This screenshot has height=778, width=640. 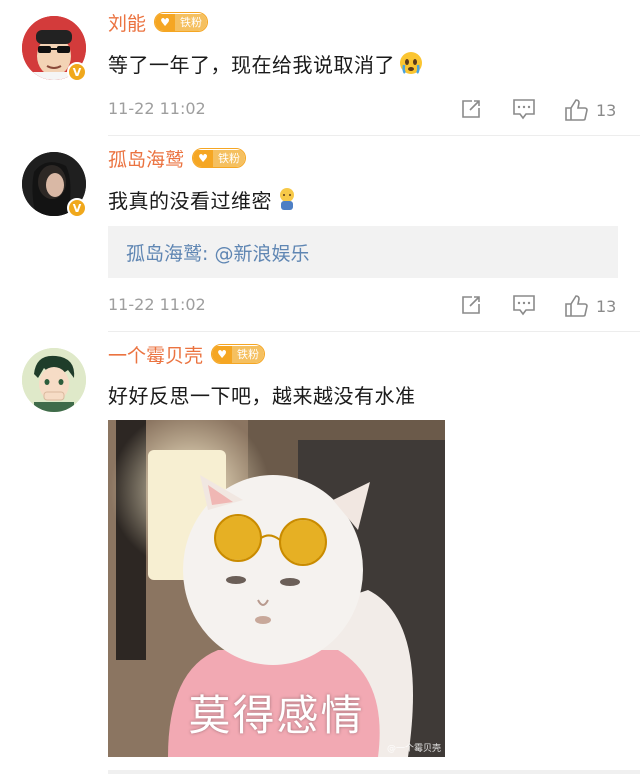 I want to click on quote-text: 孤岛海鹫: @新浪娱乐, so click(x=217, y=252).